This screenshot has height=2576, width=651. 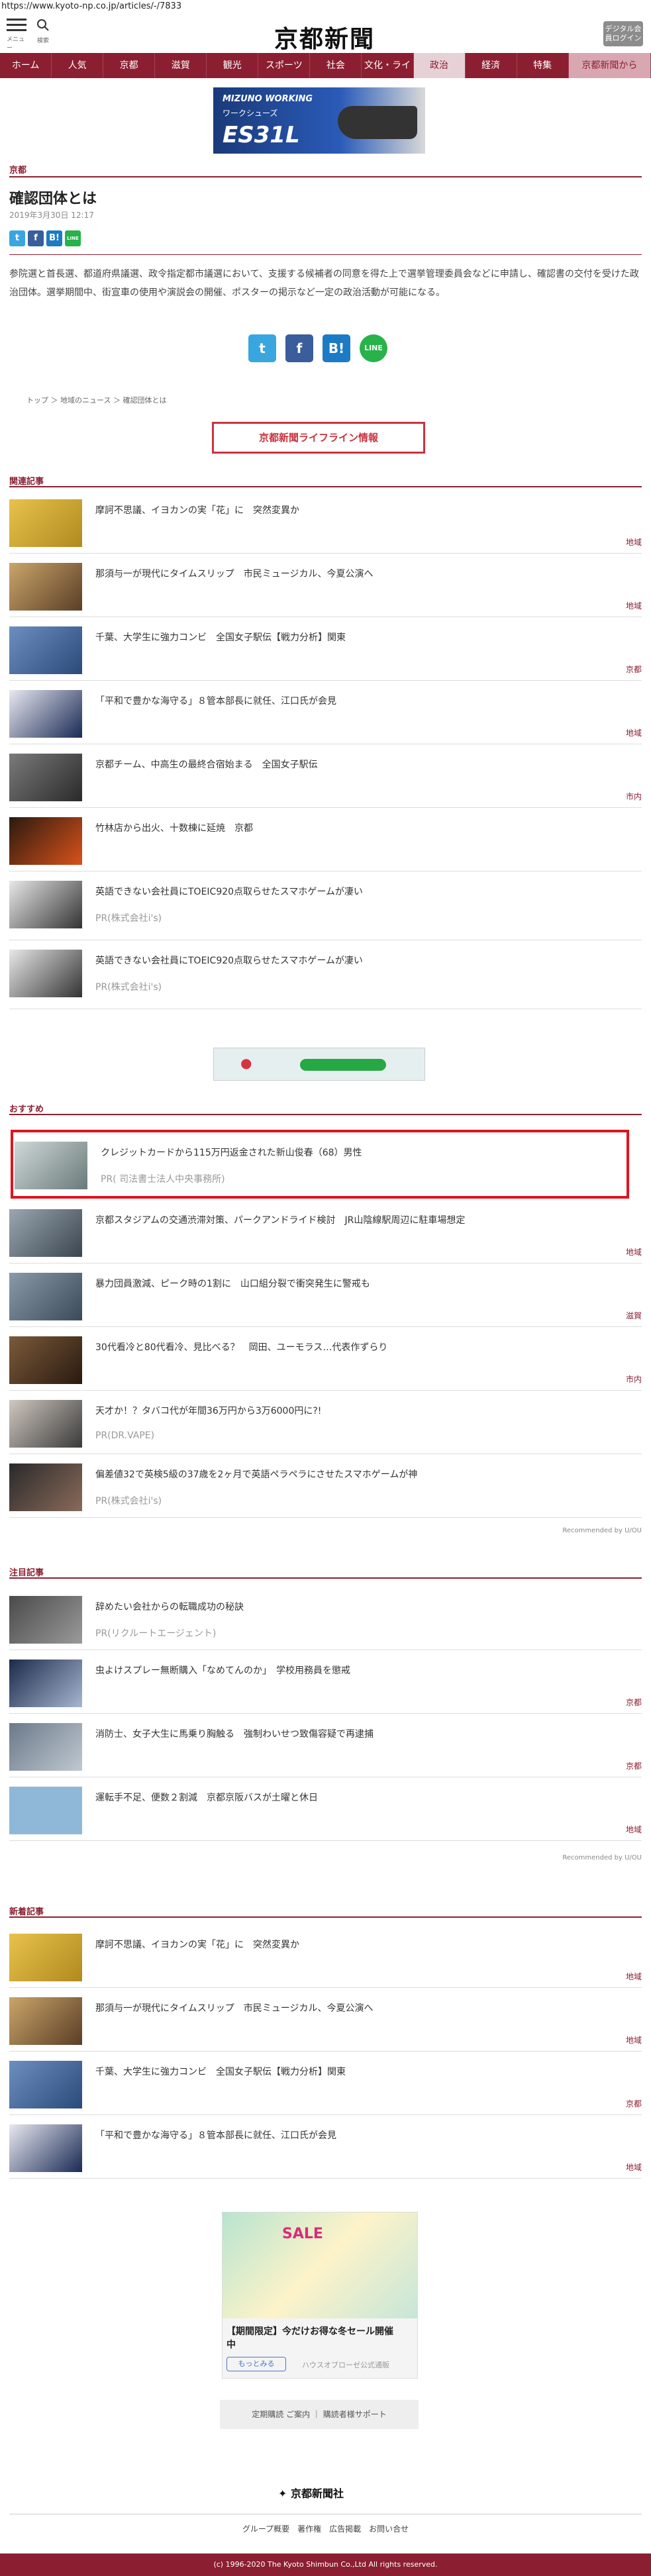 I want to click on item-title: 偏差値32で英検5級の37歳を2ヶ月で英語ペラペラにさせたスマホゲームが神, so click(x=257, y=1474).